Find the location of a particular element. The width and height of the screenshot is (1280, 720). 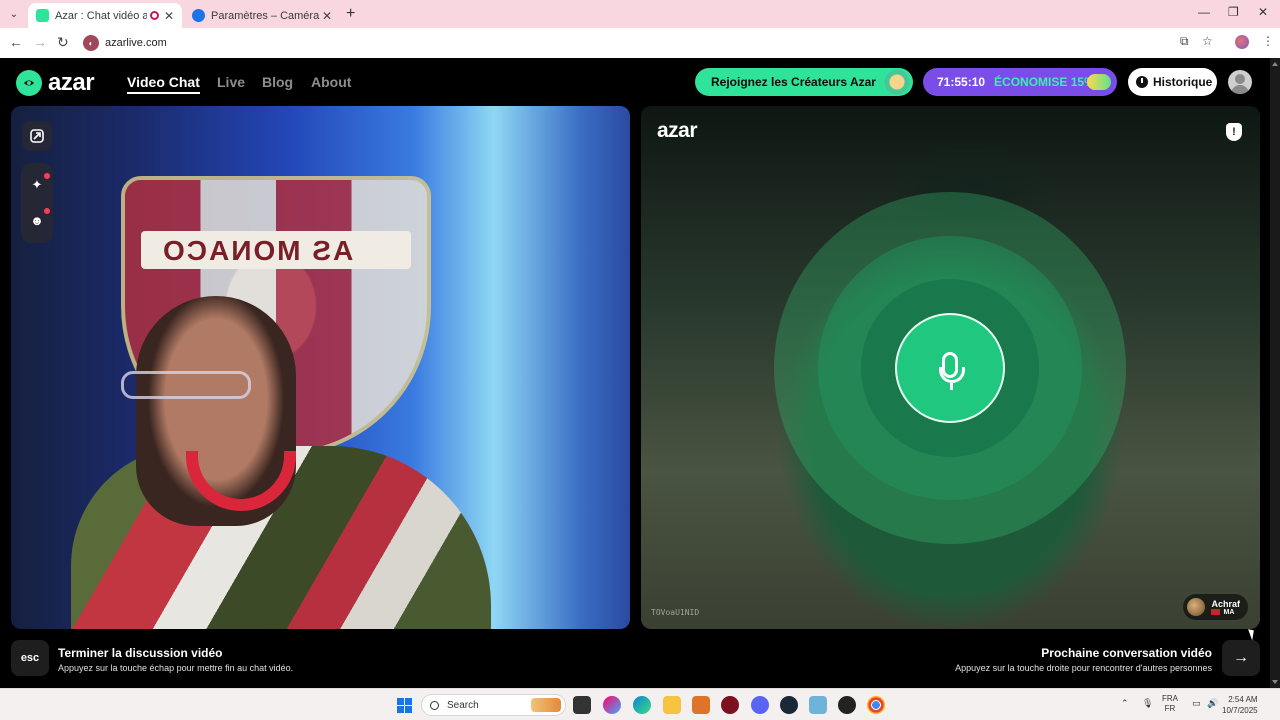

crest-text: AS MONACO is located at coordinates (257, 250).